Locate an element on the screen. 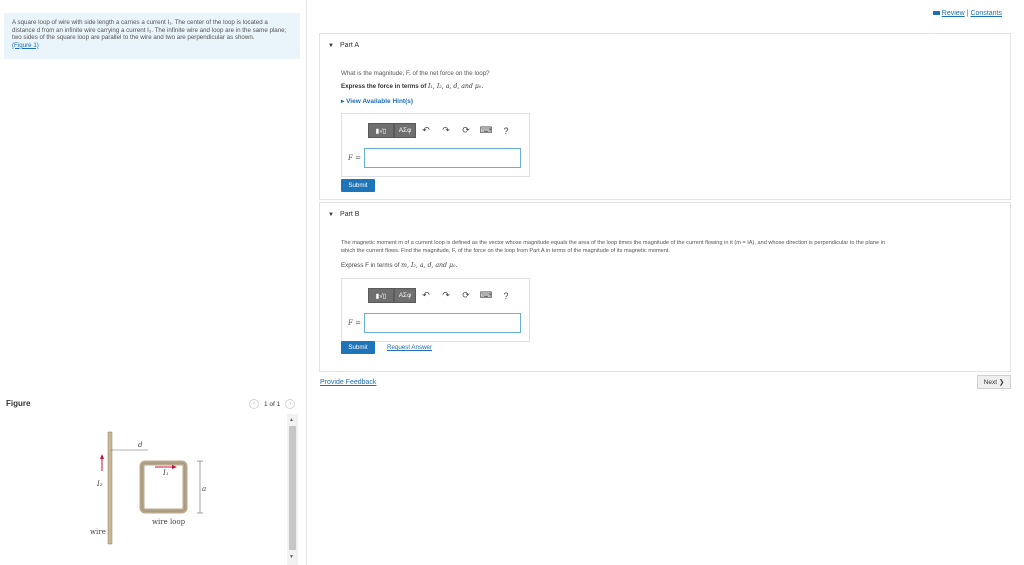 This screenshot has width=1024, height=565. figure-pager: ‹ 1 of 1 › is located at coordinates (272, 404).